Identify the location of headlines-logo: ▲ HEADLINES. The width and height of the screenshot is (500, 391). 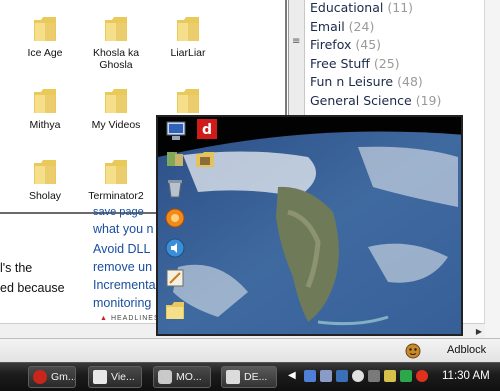
(130, 318).